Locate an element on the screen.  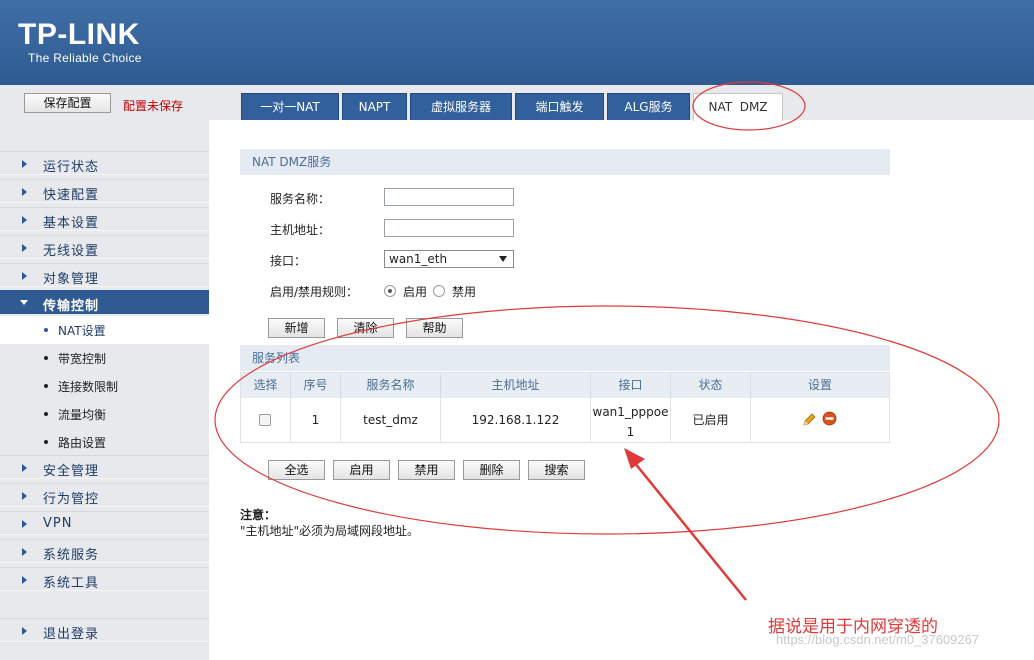
tab-one-to-one-nat: 一对一NAT is located at coordinates (290, 106).